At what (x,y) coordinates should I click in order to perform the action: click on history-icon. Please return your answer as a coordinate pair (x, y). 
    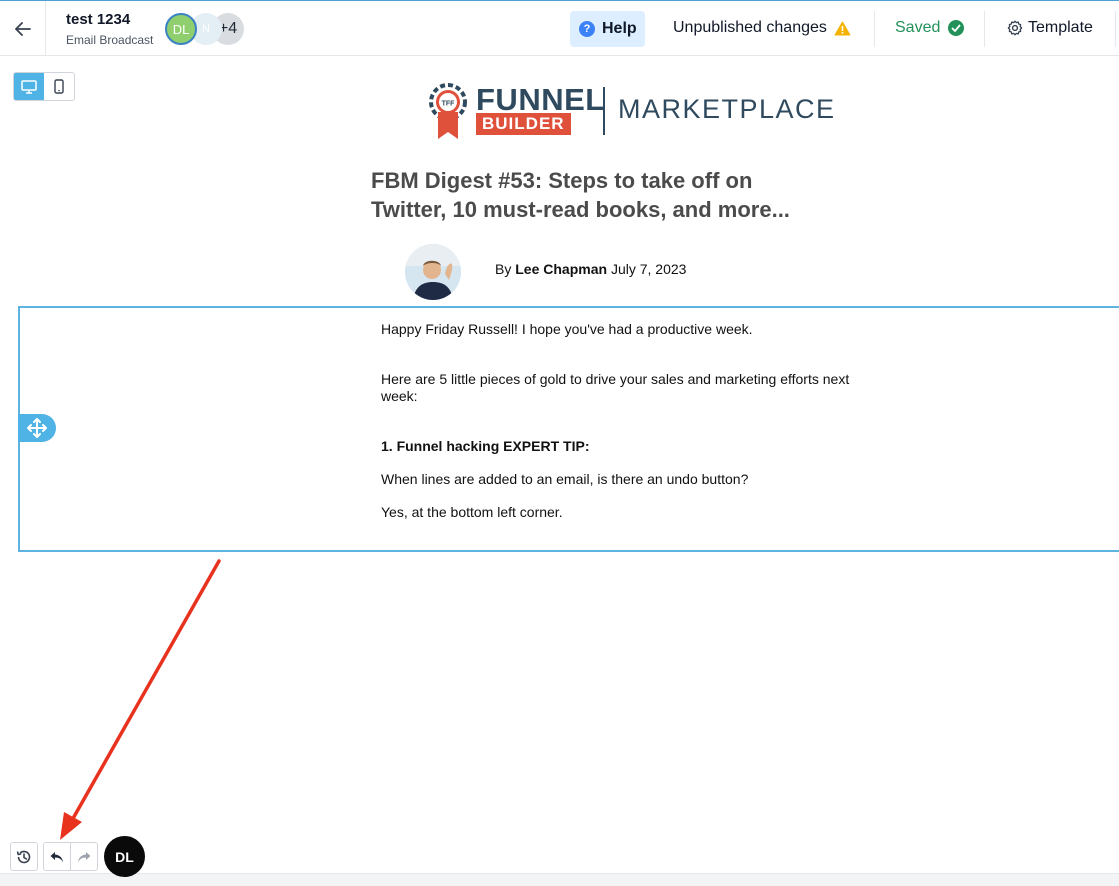
    Looking at the image, I should click on (23, 856).